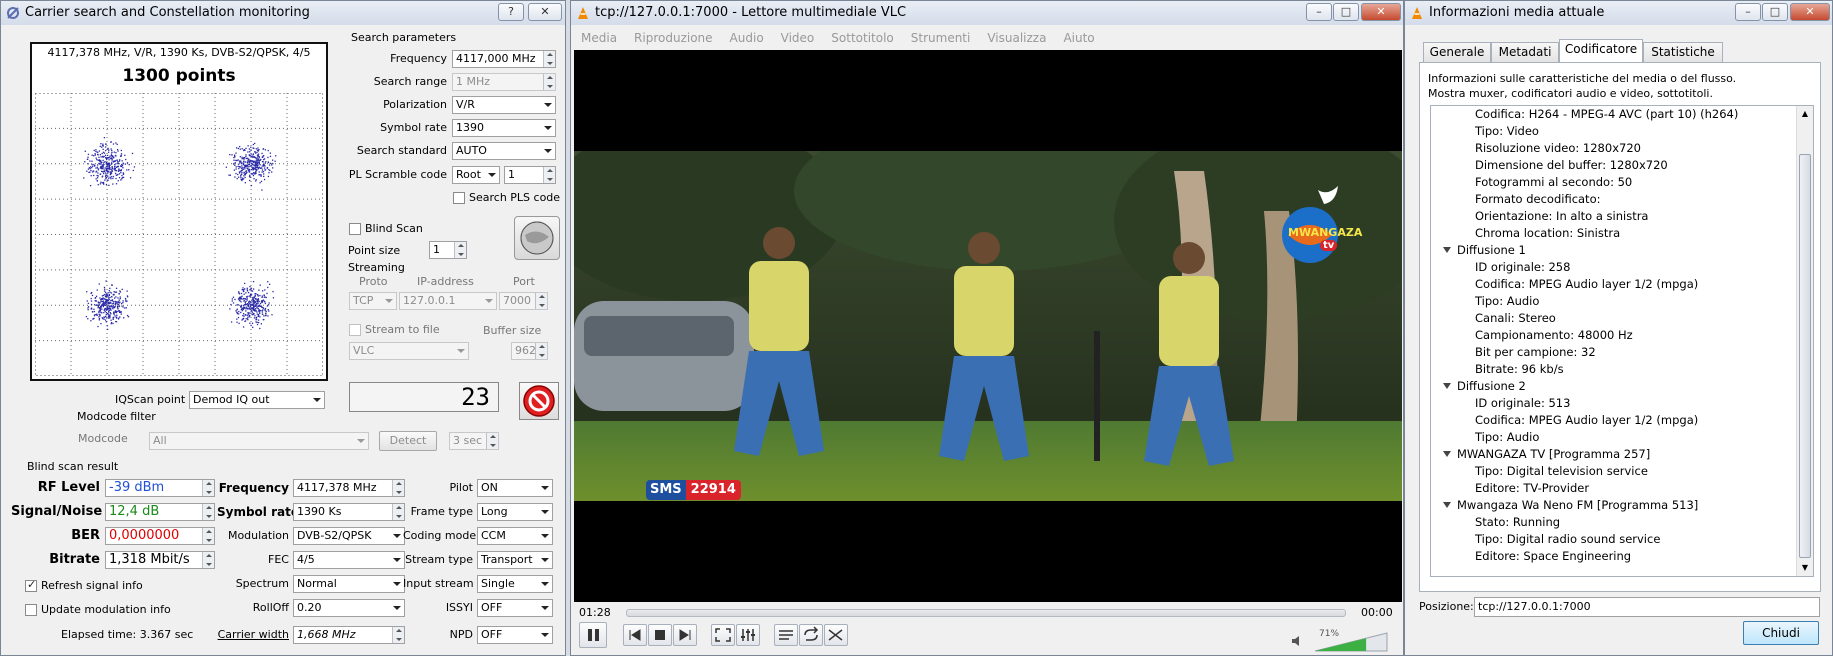 The height and width of the screenshot is (656, 1833). Describe the element at coordinates (1613, 182) in the screenshot. I see `tree-item: Fotogrammi al secondo: 50` at that location.